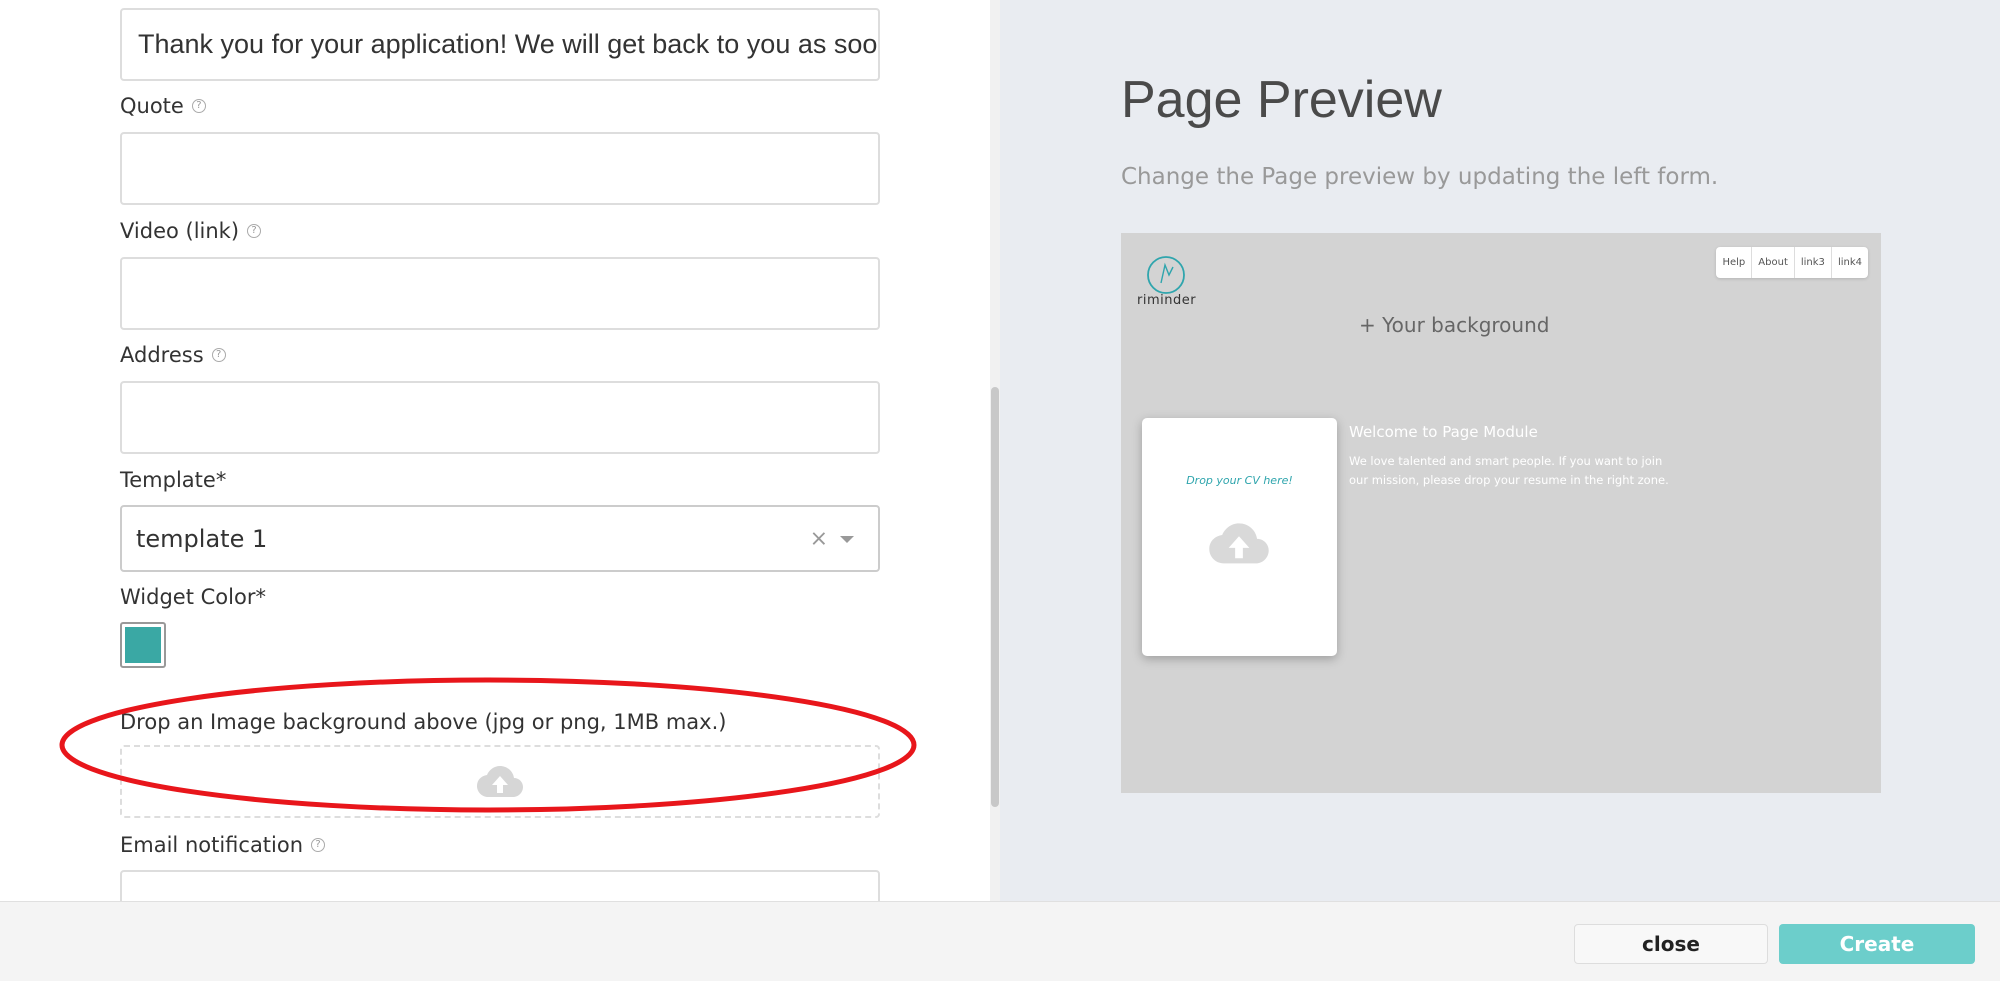 The height and width of the screenshot is (981, 2000). Describe the element at coordinates (1443, 432) in the screenshot. I see `welcome-title: Welcome to Page Module` at that location.